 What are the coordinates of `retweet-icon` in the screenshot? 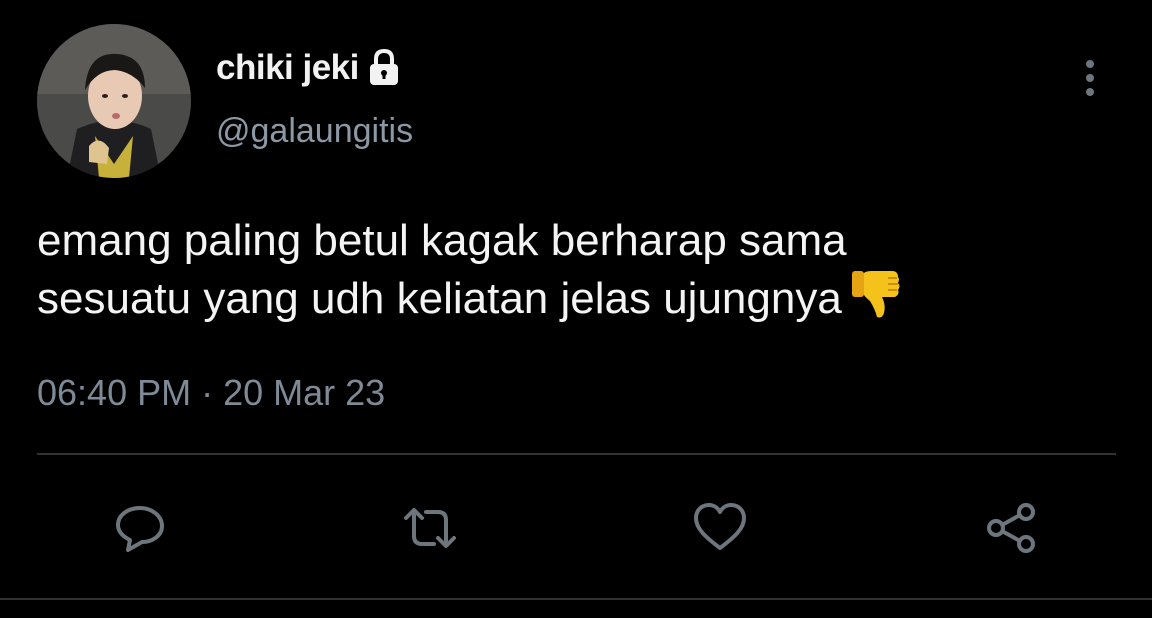 It's located at (430, 528).